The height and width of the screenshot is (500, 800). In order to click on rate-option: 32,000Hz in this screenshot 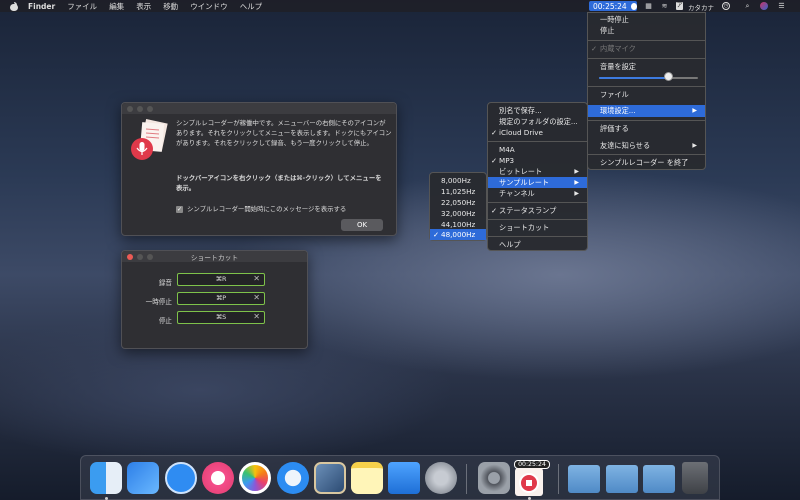, I will do `click(458, 213)`.